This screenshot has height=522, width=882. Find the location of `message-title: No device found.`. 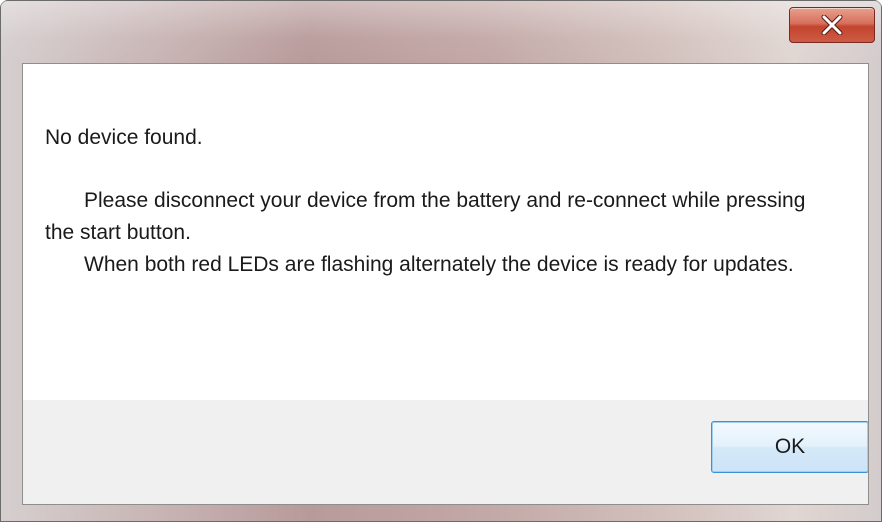

message-title: No device found. is located at coordinates (124, 137).